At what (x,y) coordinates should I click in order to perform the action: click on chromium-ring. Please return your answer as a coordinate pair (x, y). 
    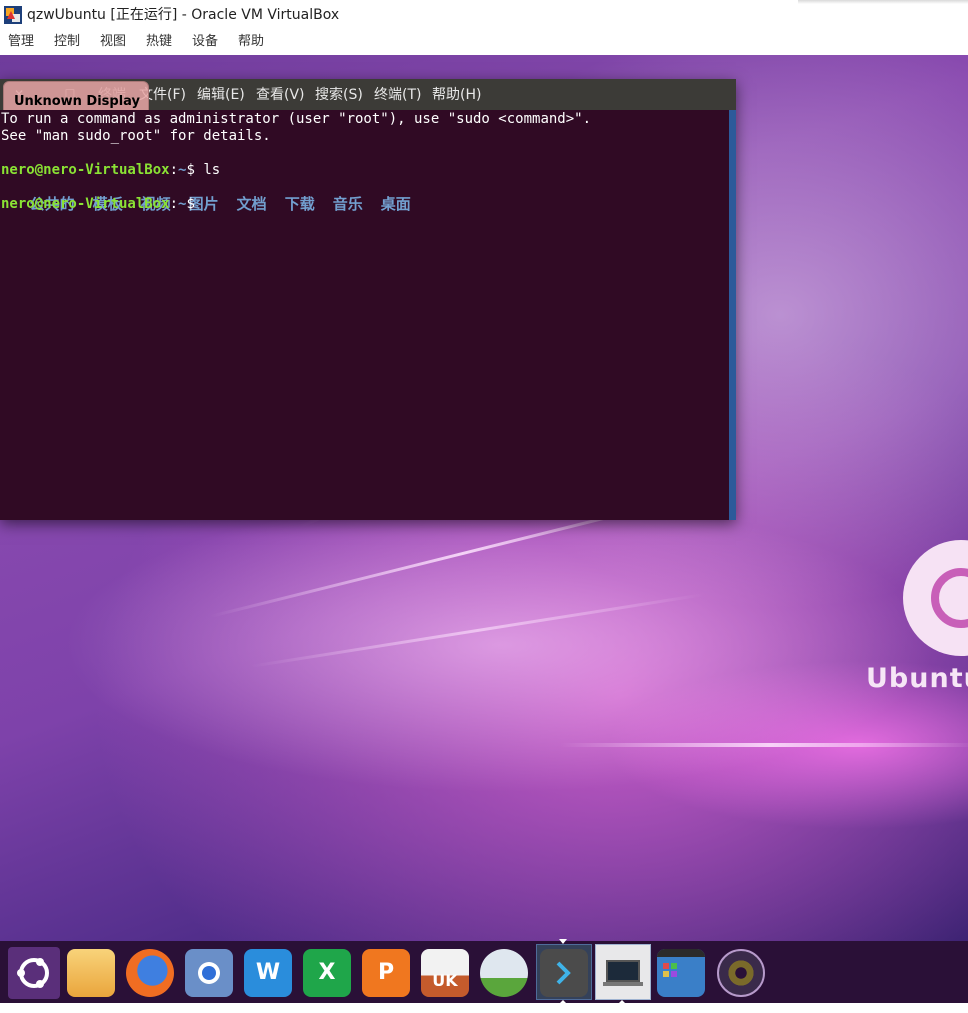
    Looking at the image, I should click on (209, 973).